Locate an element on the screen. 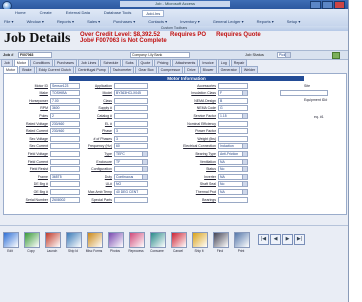 This screenshot has height=302, width=362. motor-mid-input-9: TEFC is located at coordinates (131, 153).